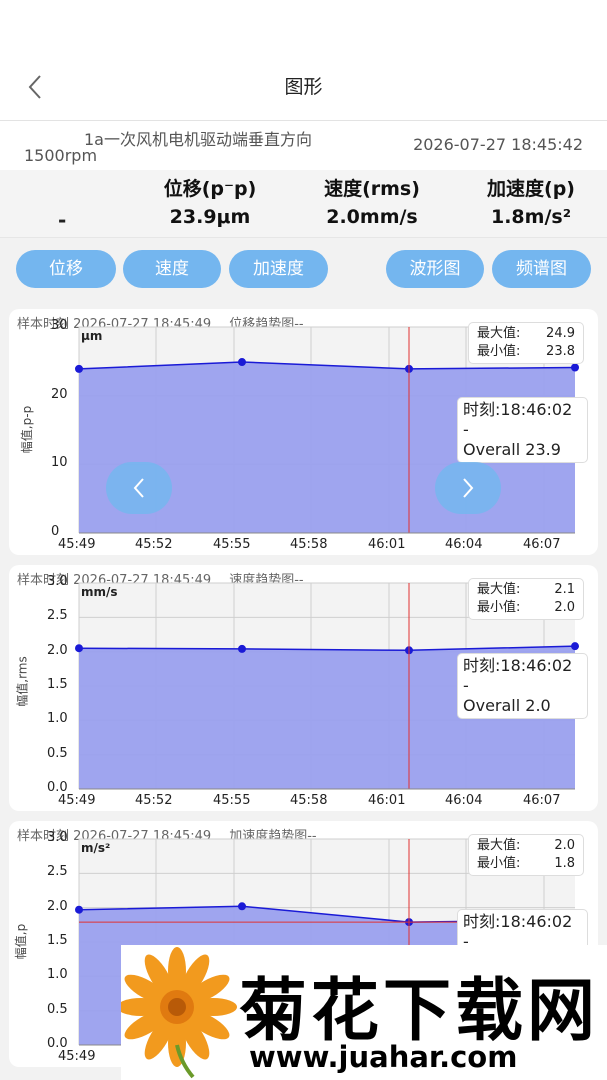  I want to click on y-tick-label: 0.5, so click(57, 753).